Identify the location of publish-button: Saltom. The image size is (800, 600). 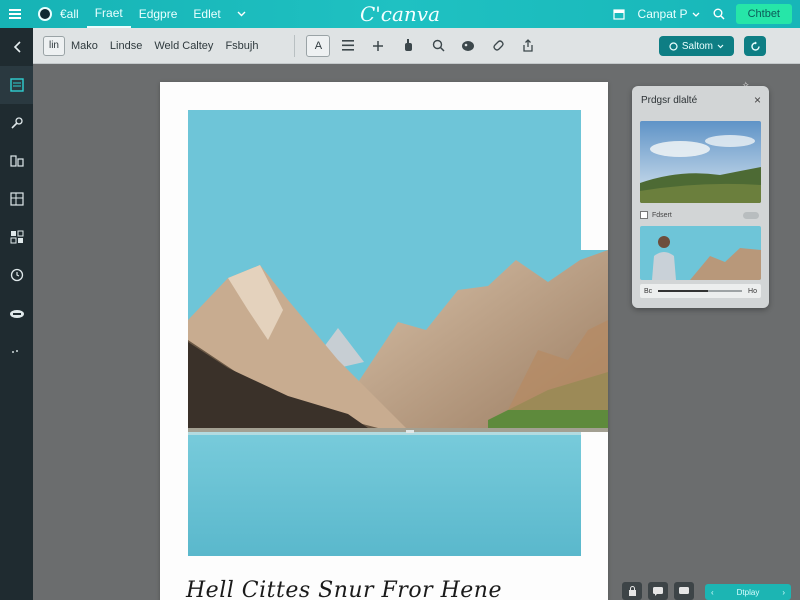
(696, 46).